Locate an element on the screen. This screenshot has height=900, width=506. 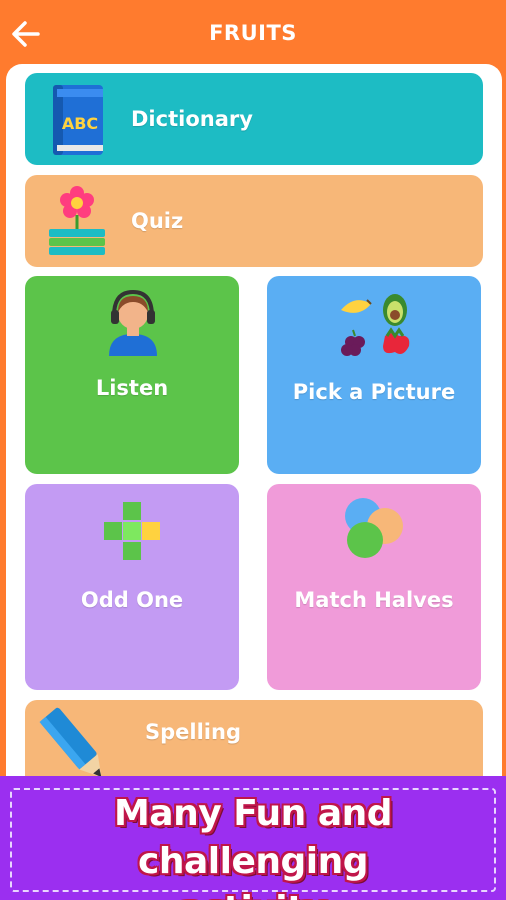
pick-a-picture-card: Pick a Picture is located at coordinates (374, 375).